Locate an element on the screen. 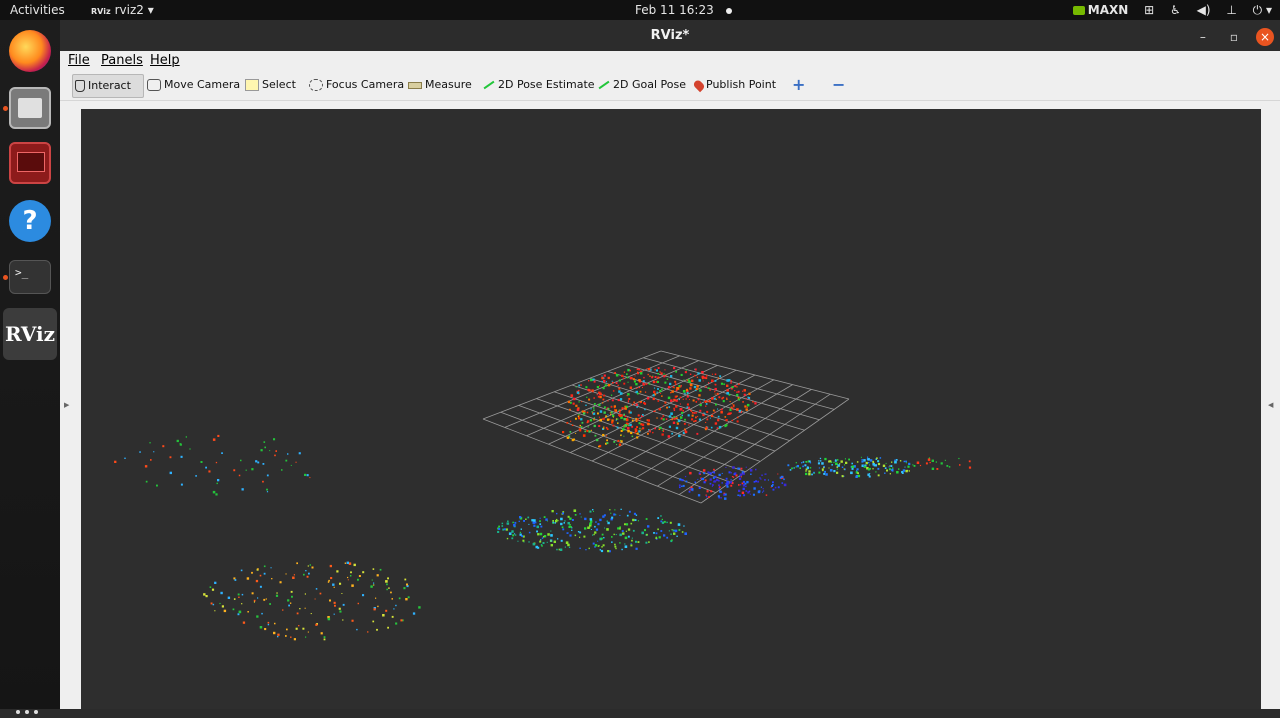  left-dock-collapse: ▶ is located at coordinates (70, 405).